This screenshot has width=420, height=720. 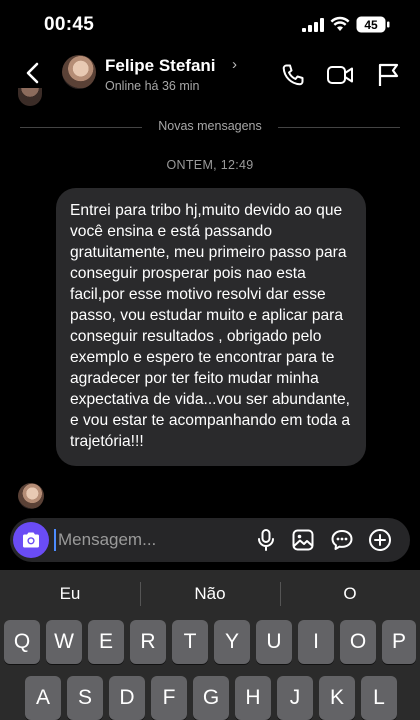 What do you see at coordinates (399, 642) in the screenshot?
I see `key: P` at bounding box center [399, 642].